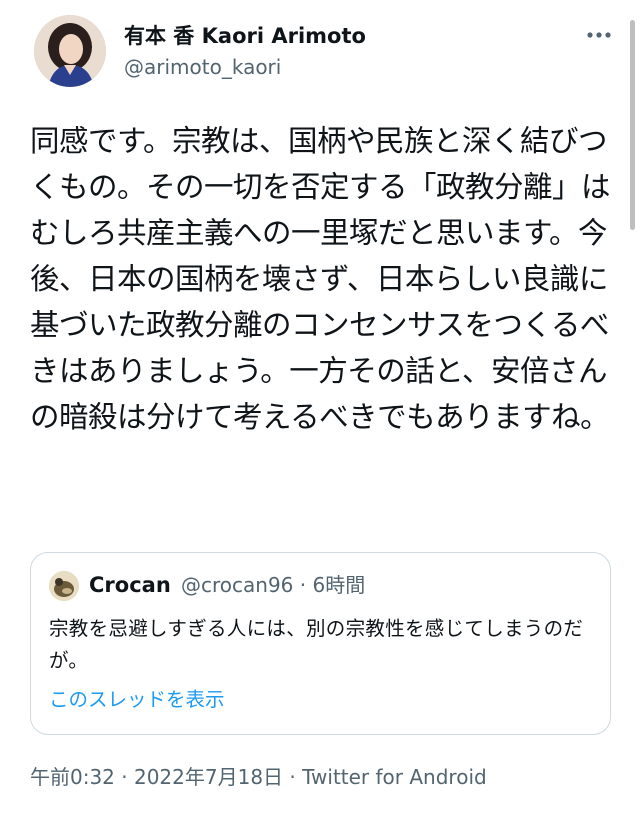 The width and height of the screenshot is (640, 818). I want to click on more-horizontal-icon, so click(599, 35).